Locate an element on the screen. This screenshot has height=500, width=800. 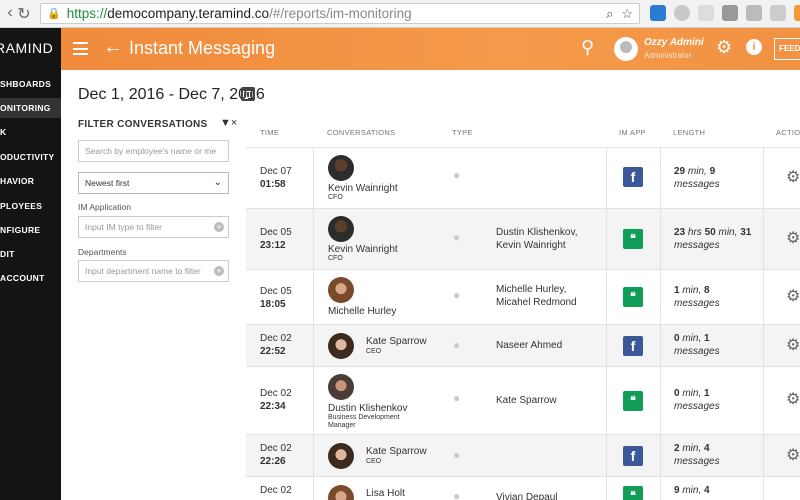
url-scheme: https:// is located at coordinates (87, 13).